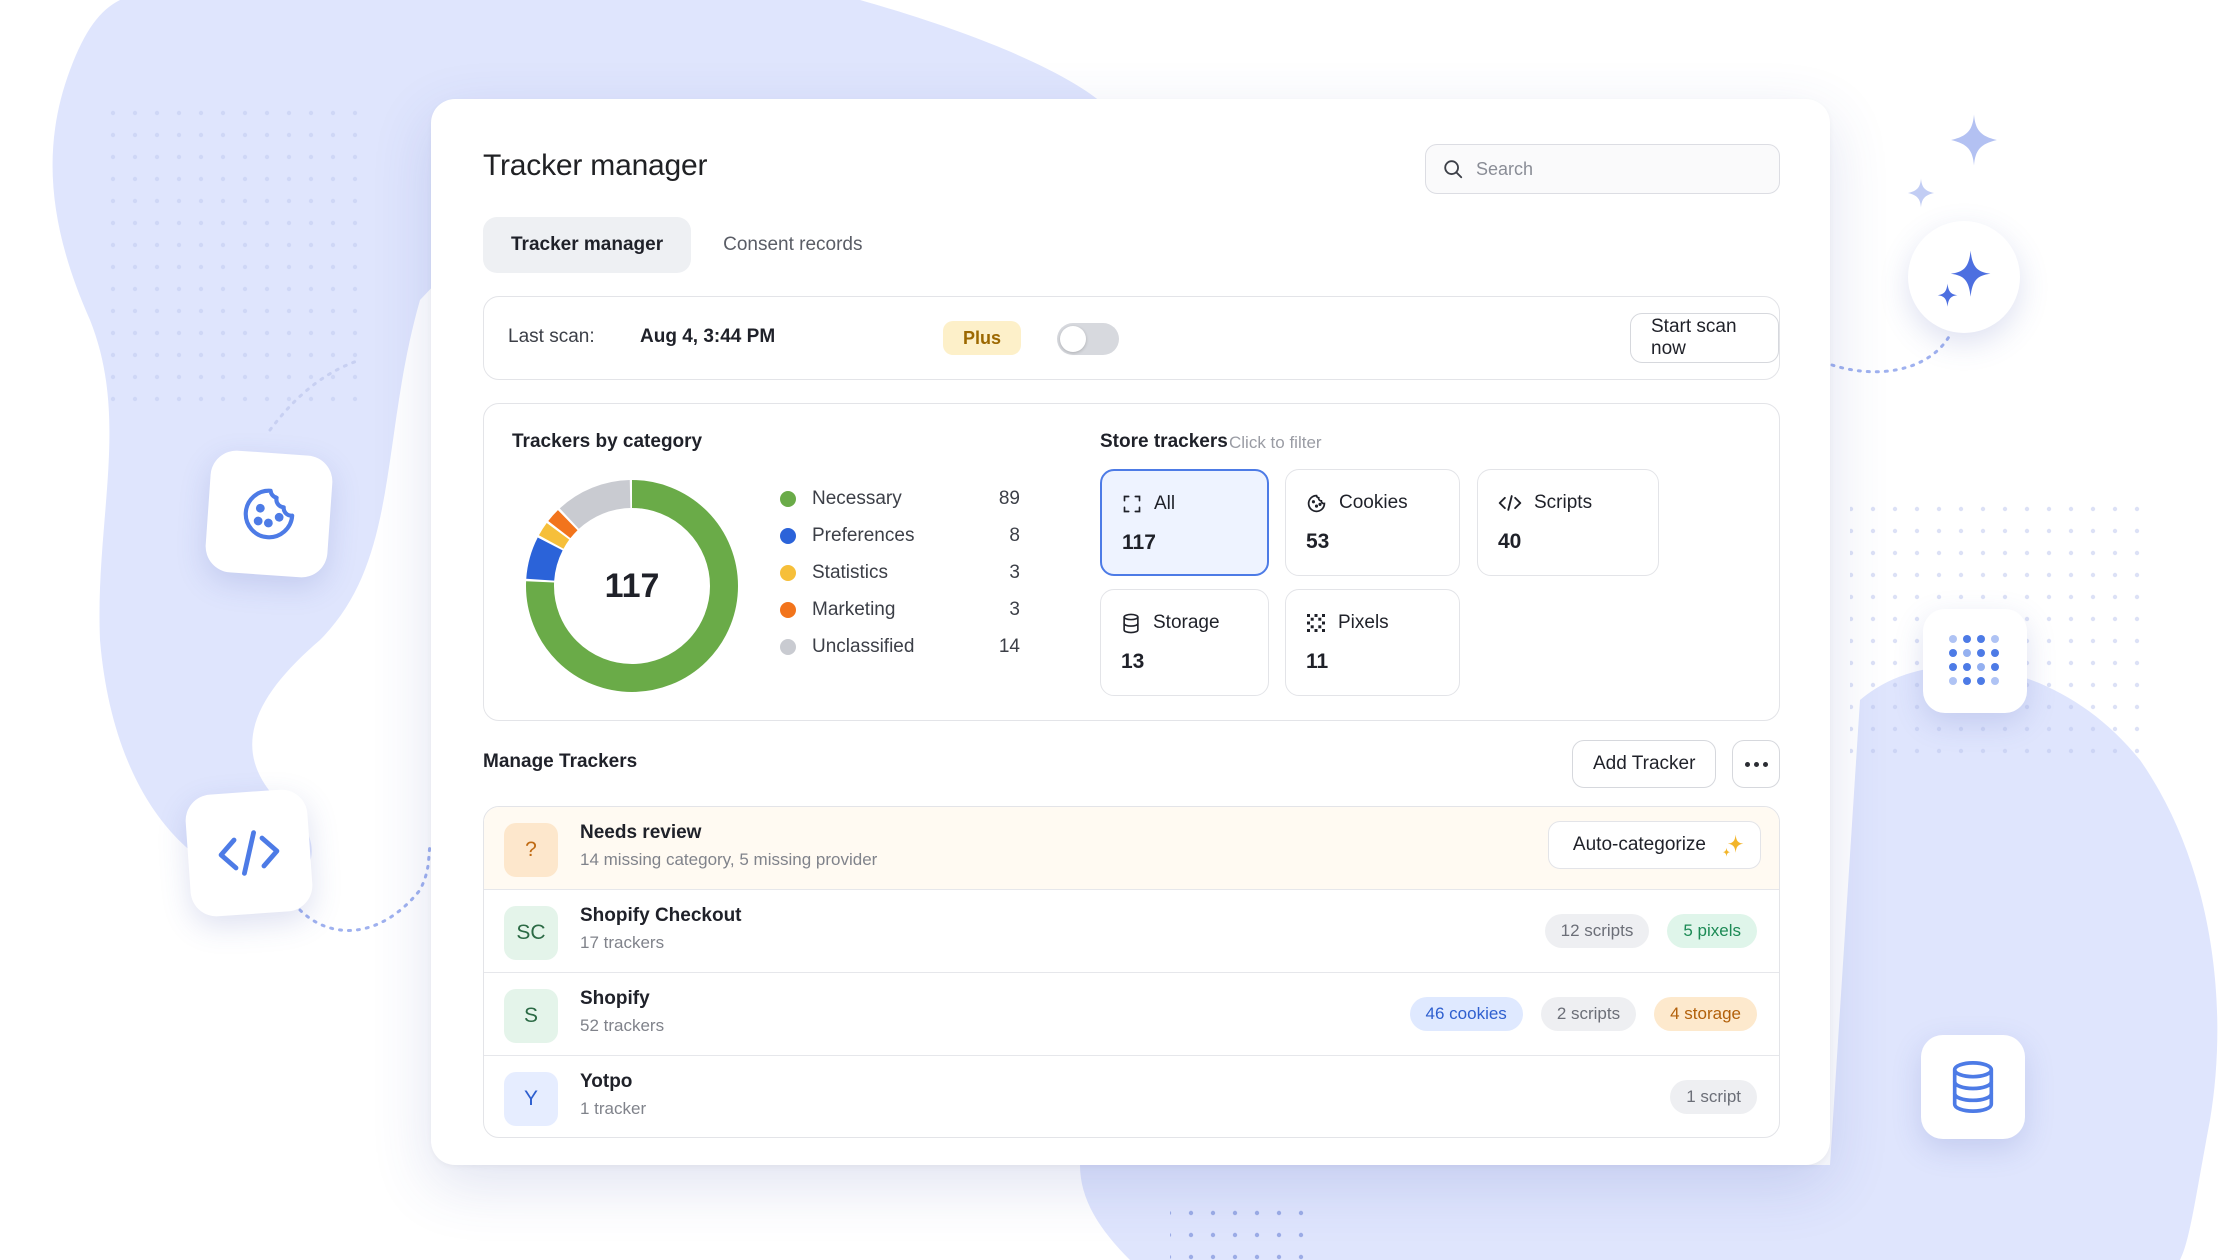 This screenshot has height=1260, width=2240. Describe the element at coordinates (1009, 646) in the screenshot. I see `legend-value: 14` at that location.